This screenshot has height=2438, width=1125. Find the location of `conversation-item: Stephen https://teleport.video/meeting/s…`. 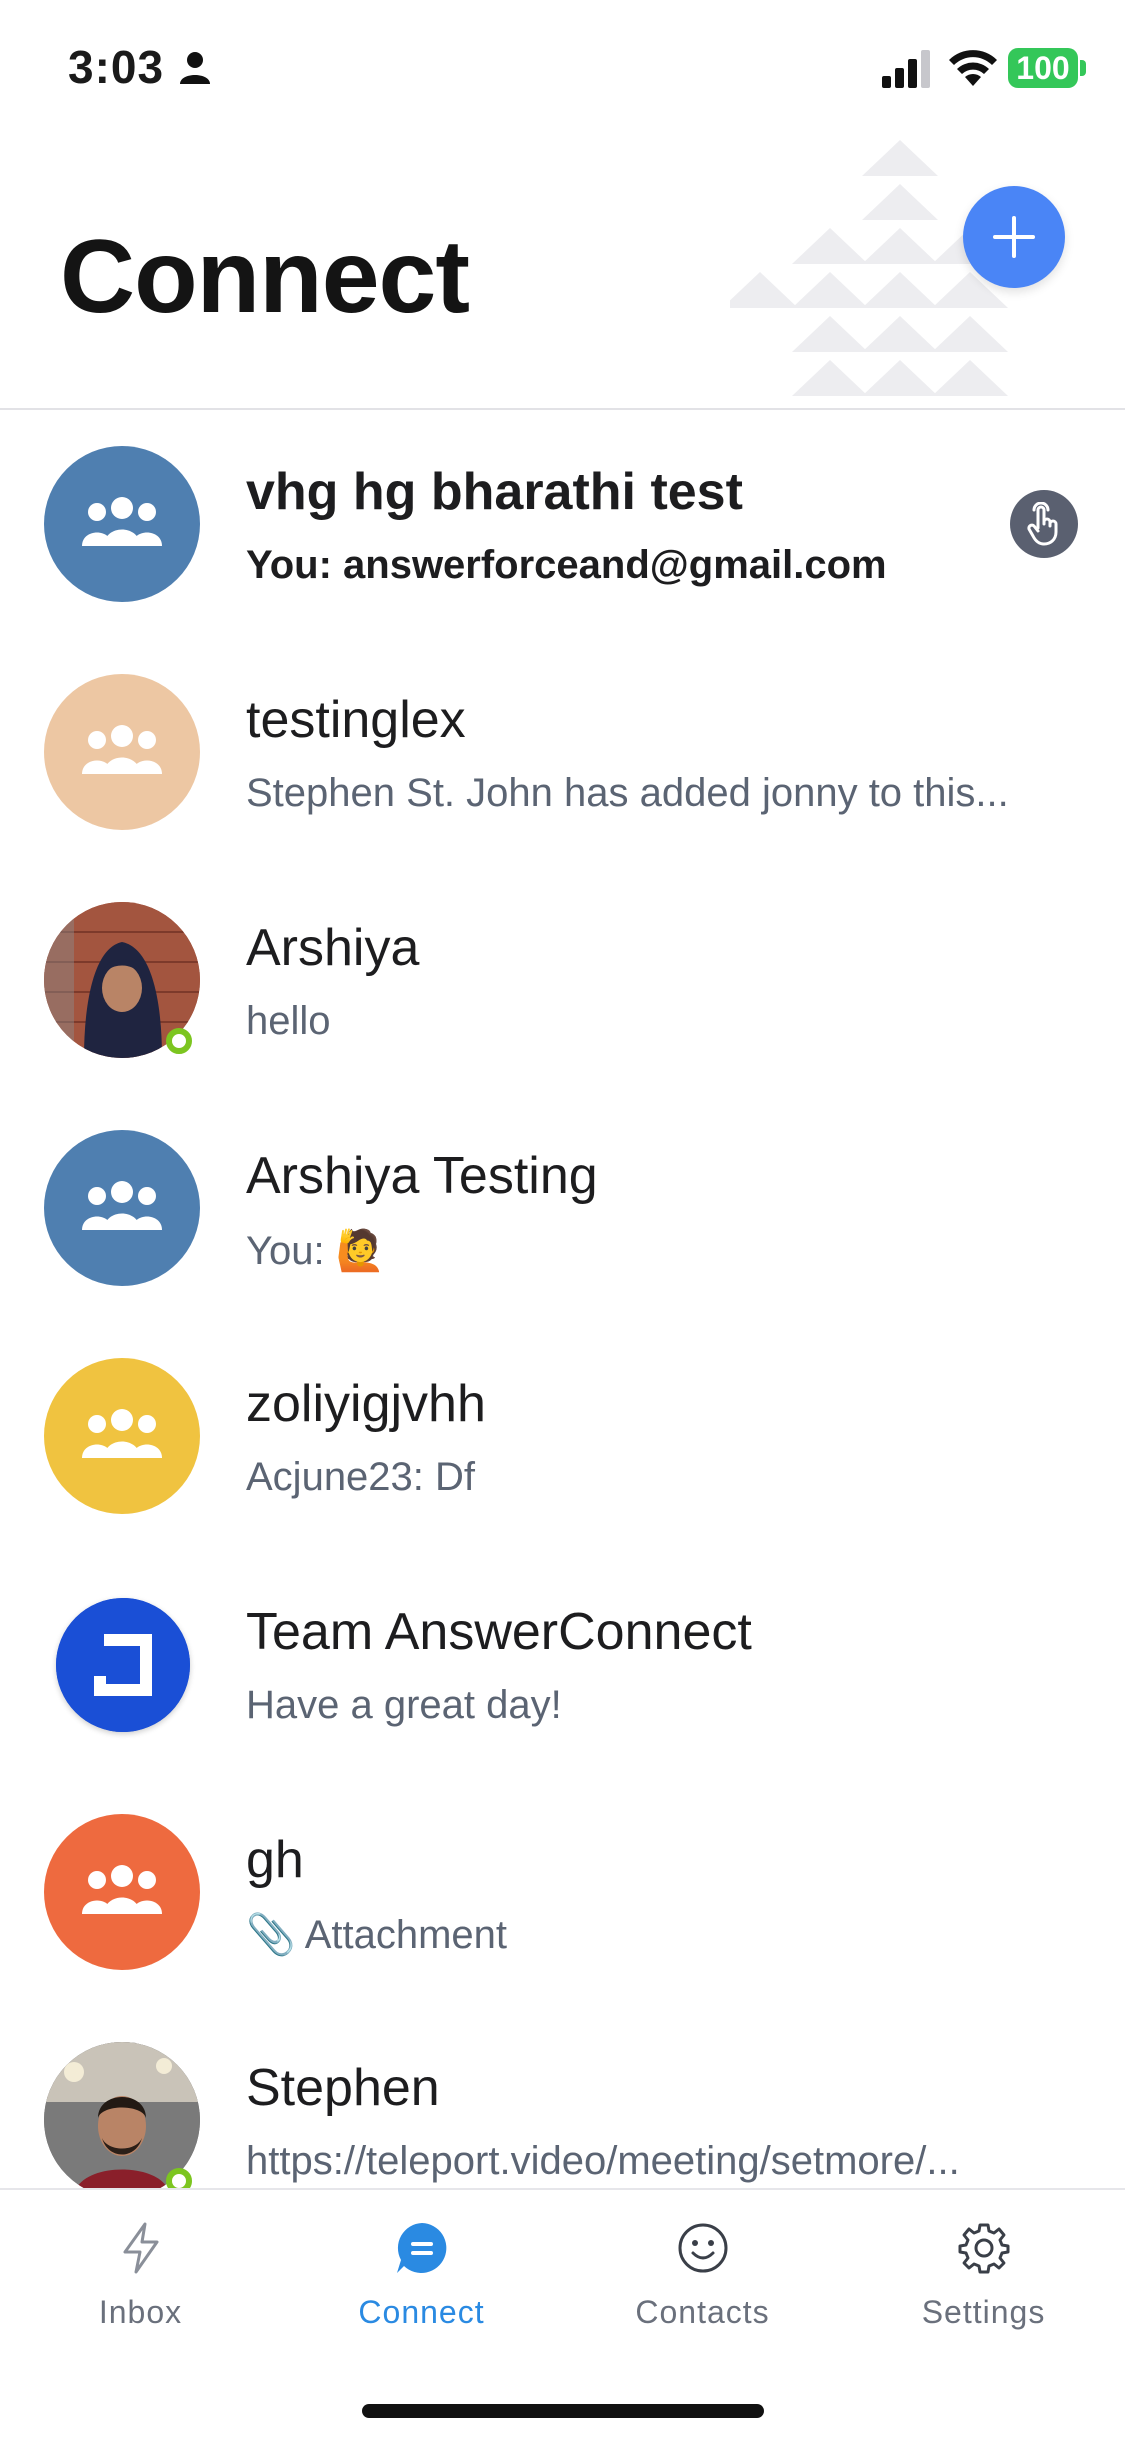

conversation-item: Stephen https://teleport.video/meeting/s… is located at coordinates (562, 2097).